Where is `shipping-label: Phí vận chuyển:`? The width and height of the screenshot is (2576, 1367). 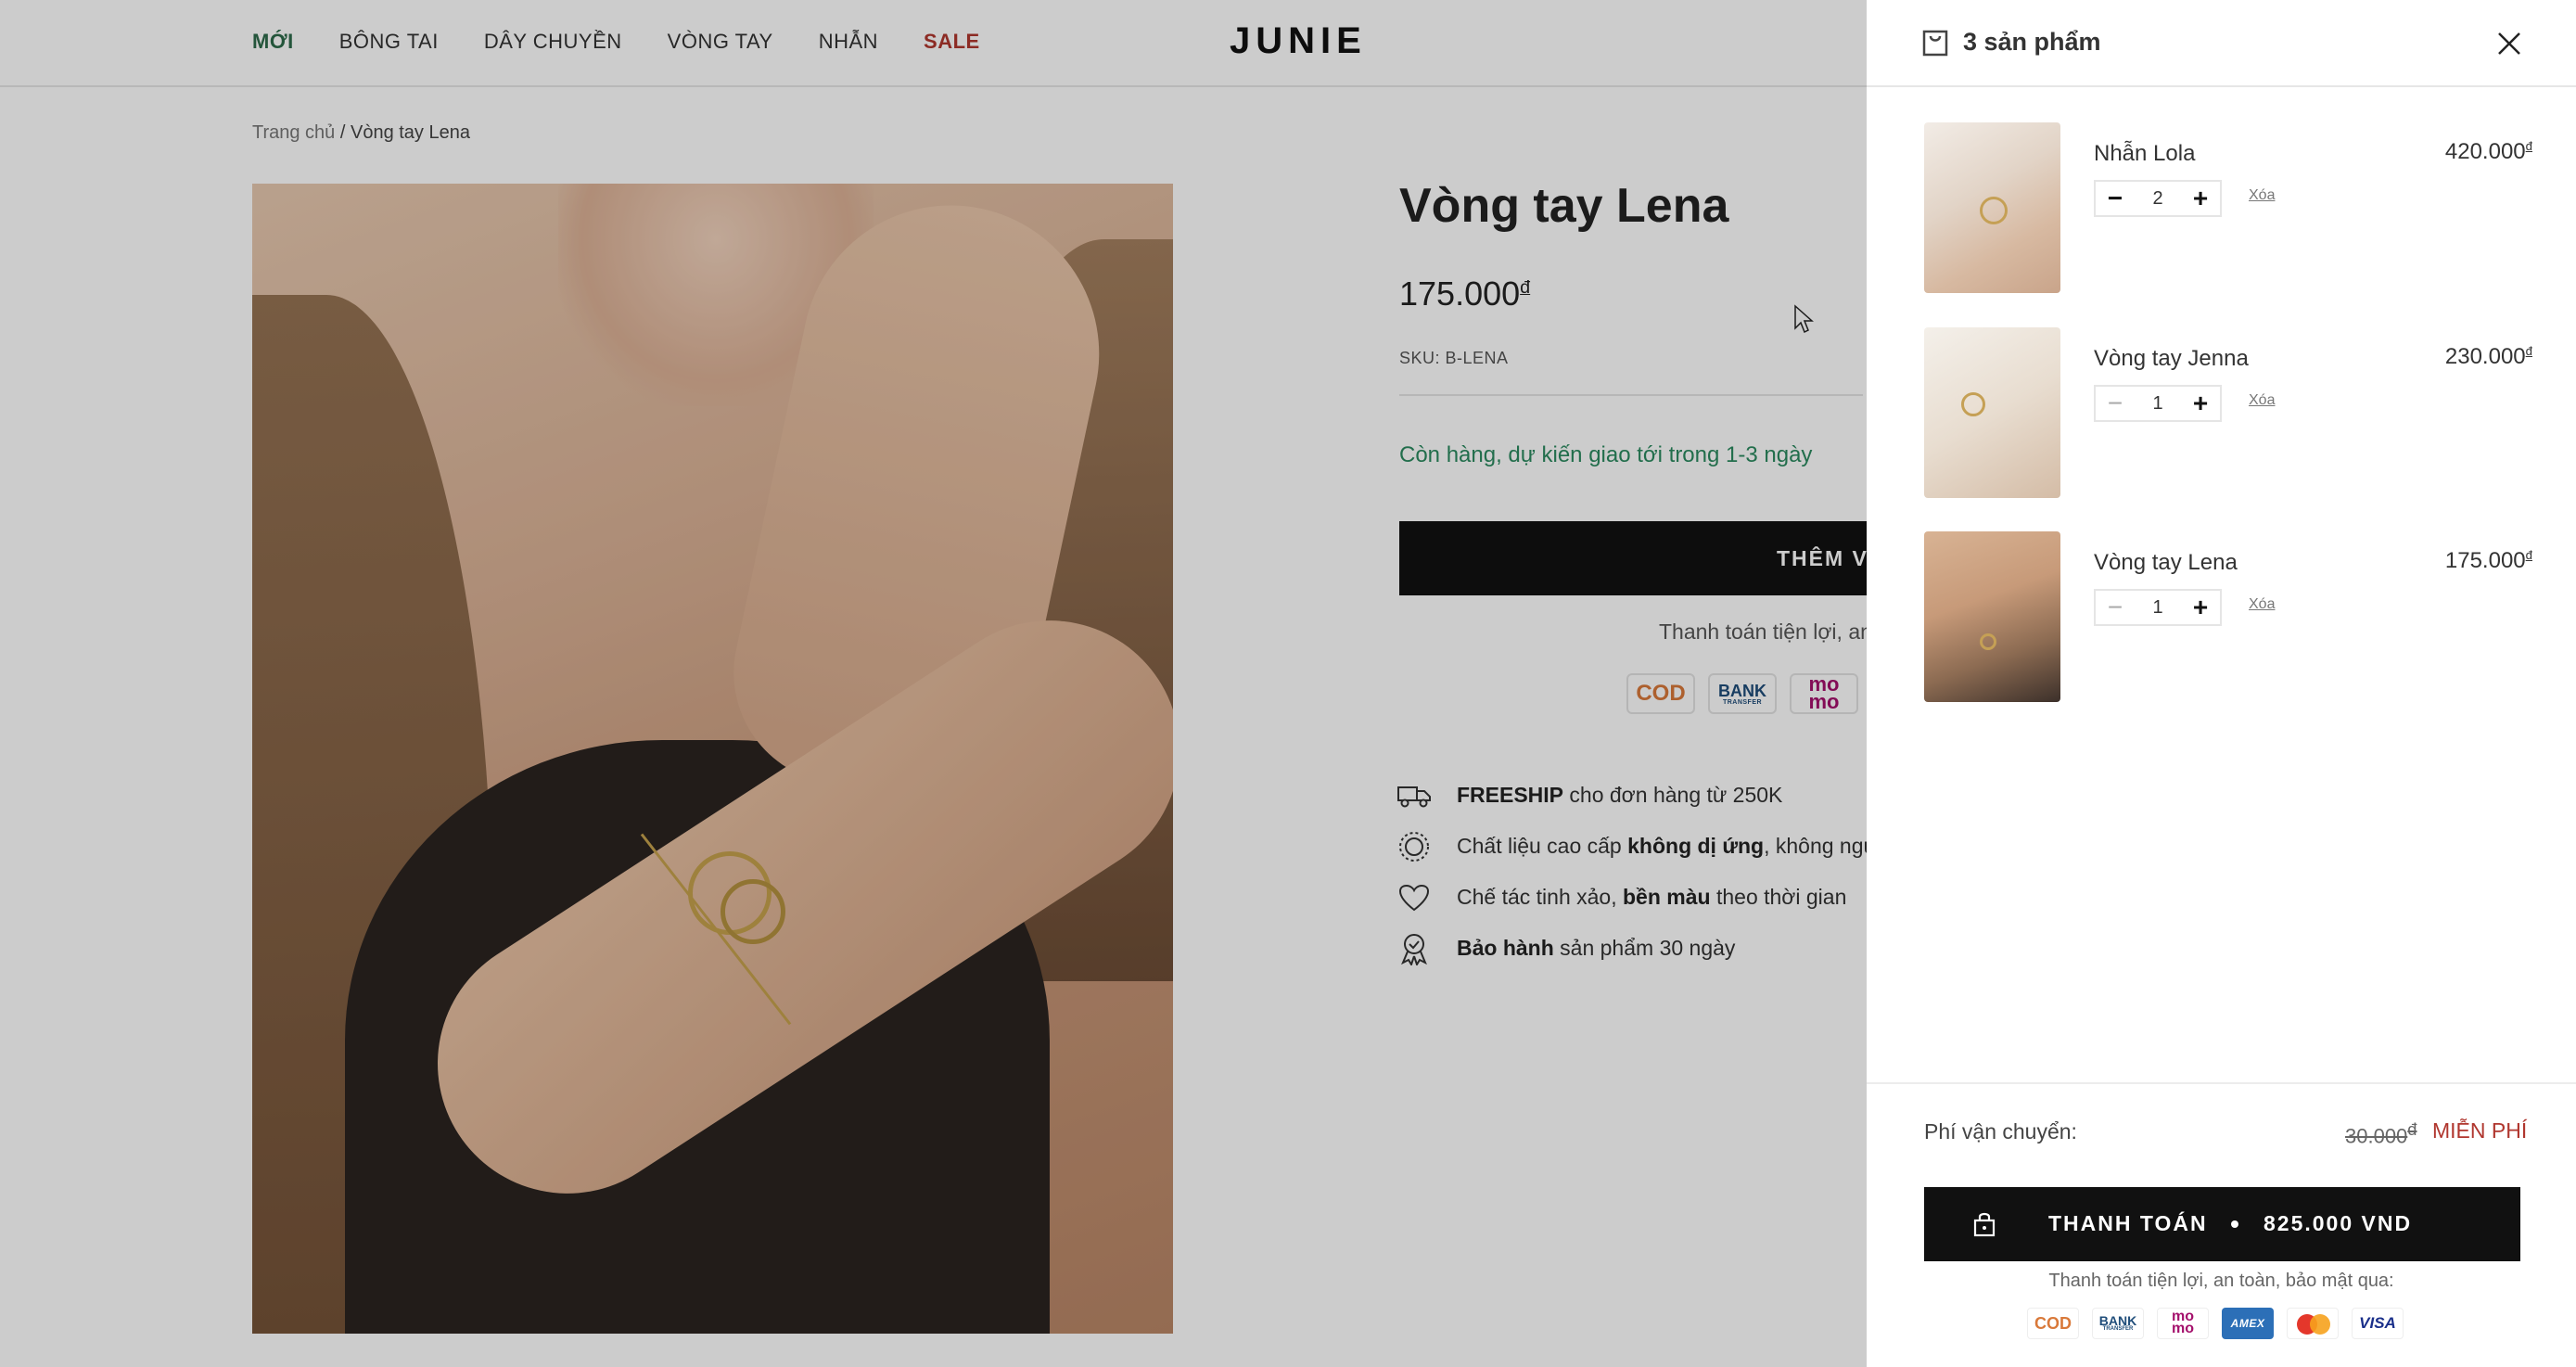
shipping-label: Phí vận chuyển: is located at coordinates (2000, 1131).